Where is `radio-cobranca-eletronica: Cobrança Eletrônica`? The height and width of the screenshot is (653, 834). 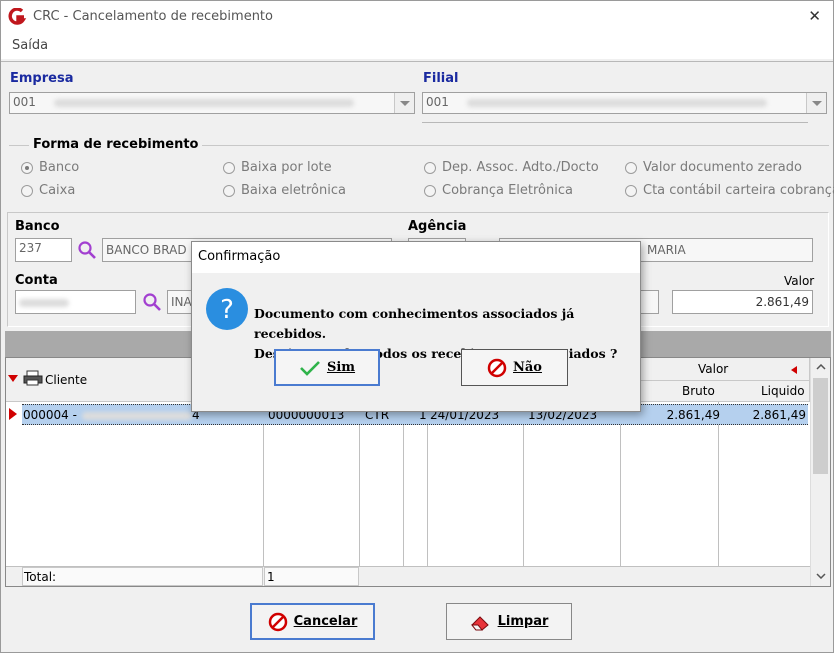 radio-cobranca-eletronica: Cobrança Eletrônica is located at coordinates (498, 190).